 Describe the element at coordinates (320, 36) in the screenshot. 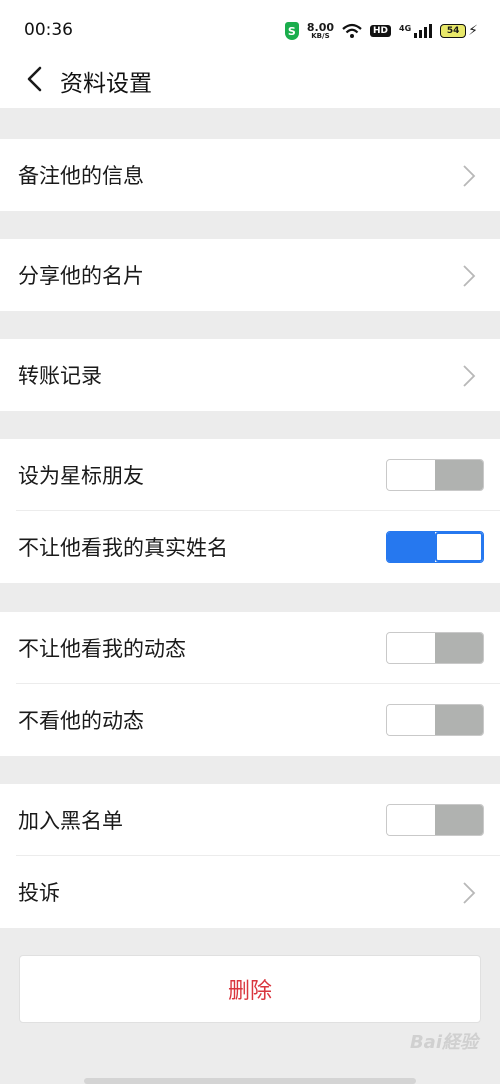

I see `network-speed-unit: KB/S` at that location.